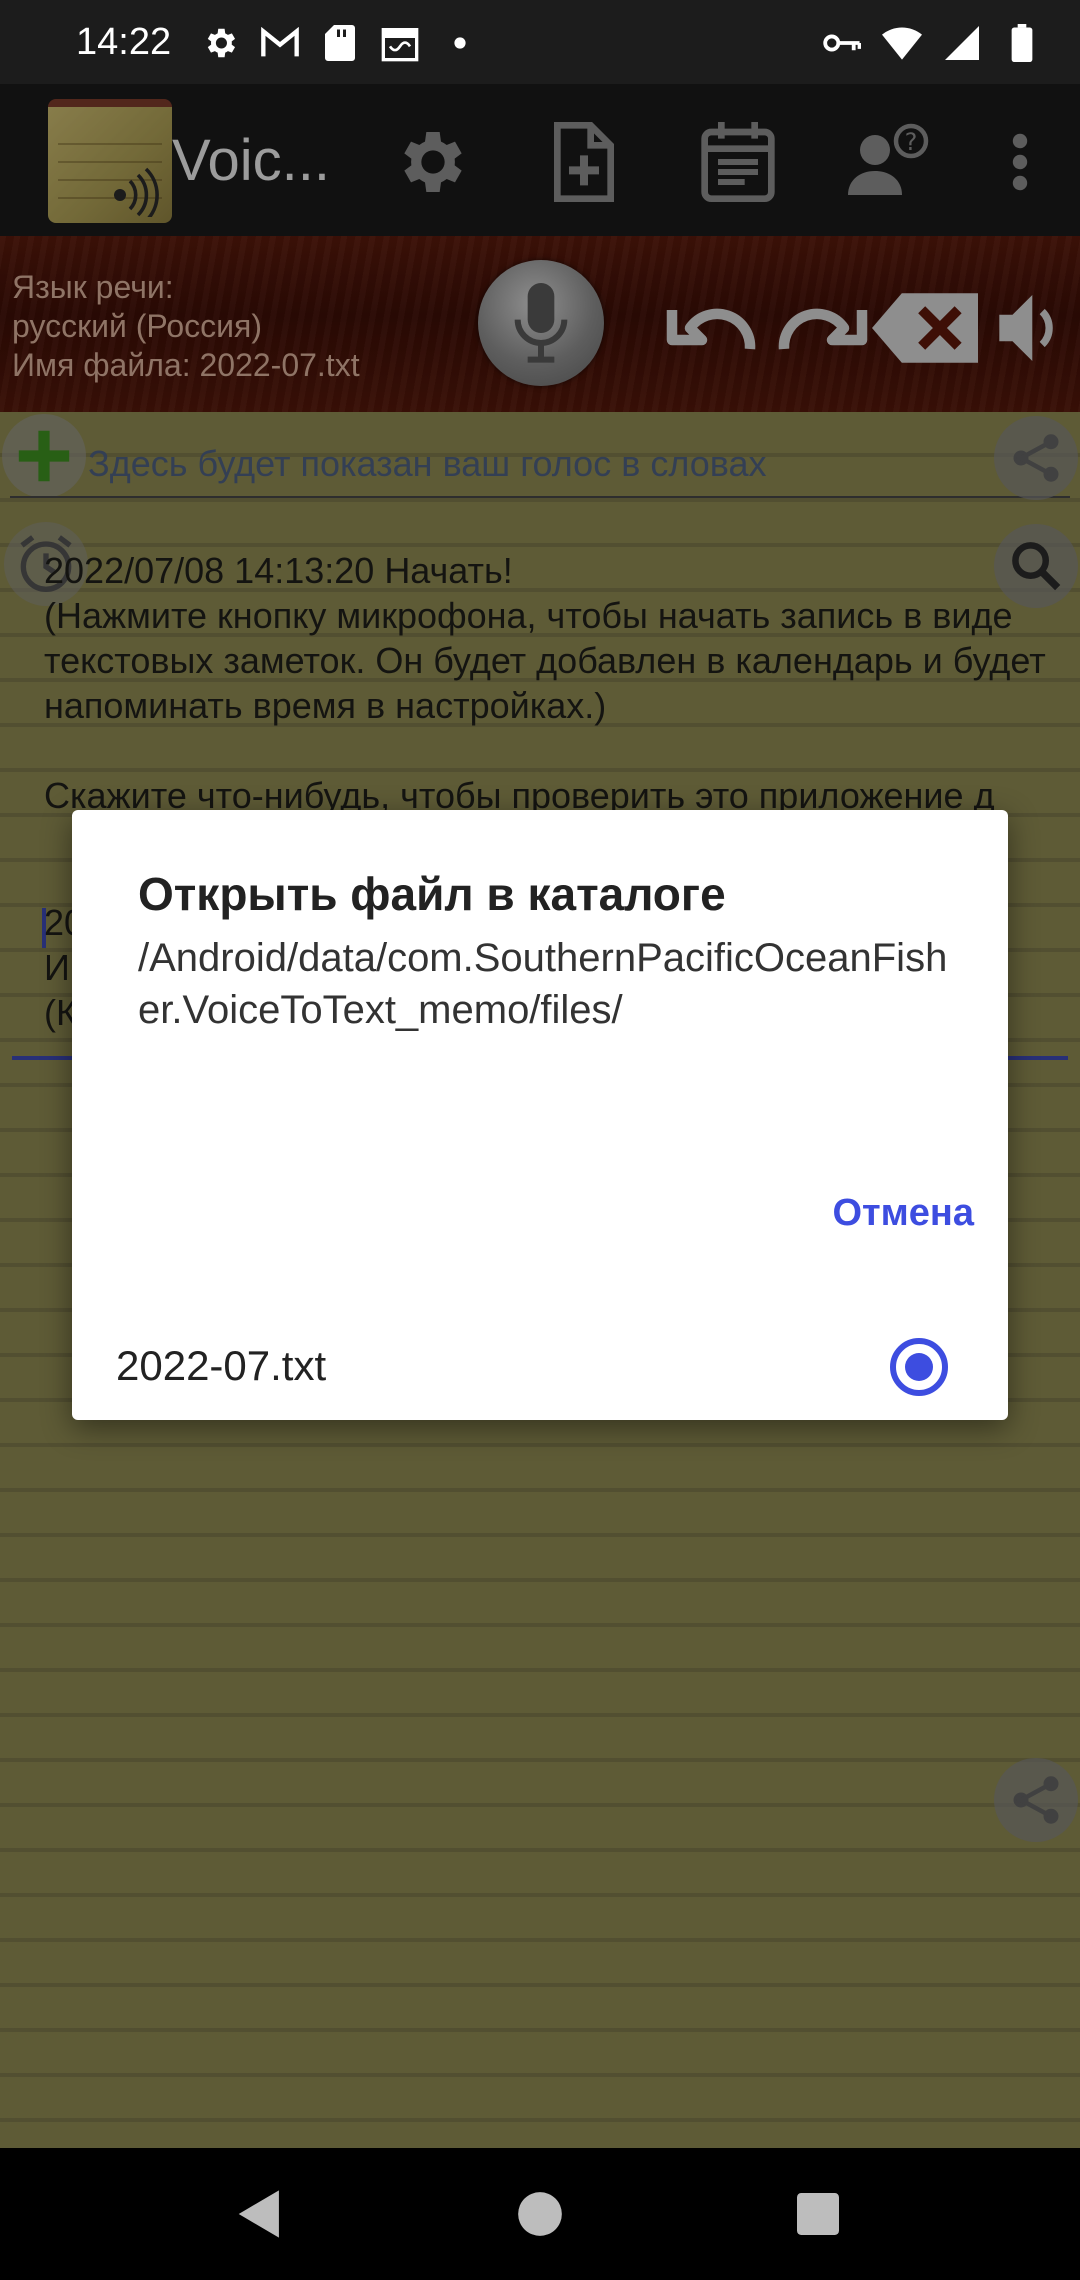 This screenshot has width=1080, height=2280. Describe the element at coordinates (540, 1365) in the screenshot. I see `file-list-item: 2022-07.txt` at that location.